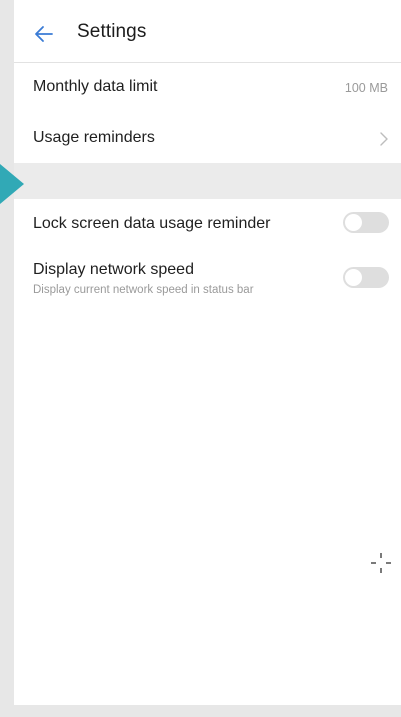 This screenshot has height=717, width=401. I want to click on lock-screen-reminder-row: Lock screen data usage reminder, so click(207, 224).